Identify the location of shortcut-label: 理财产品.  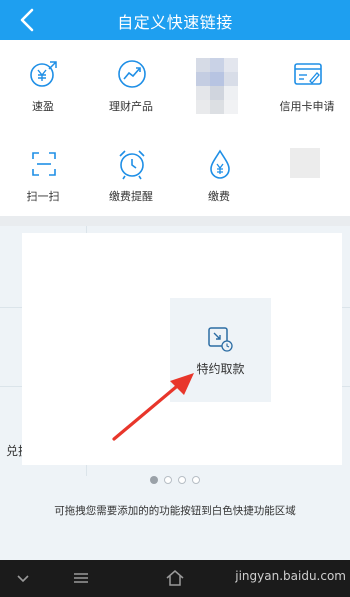
(131, 106).